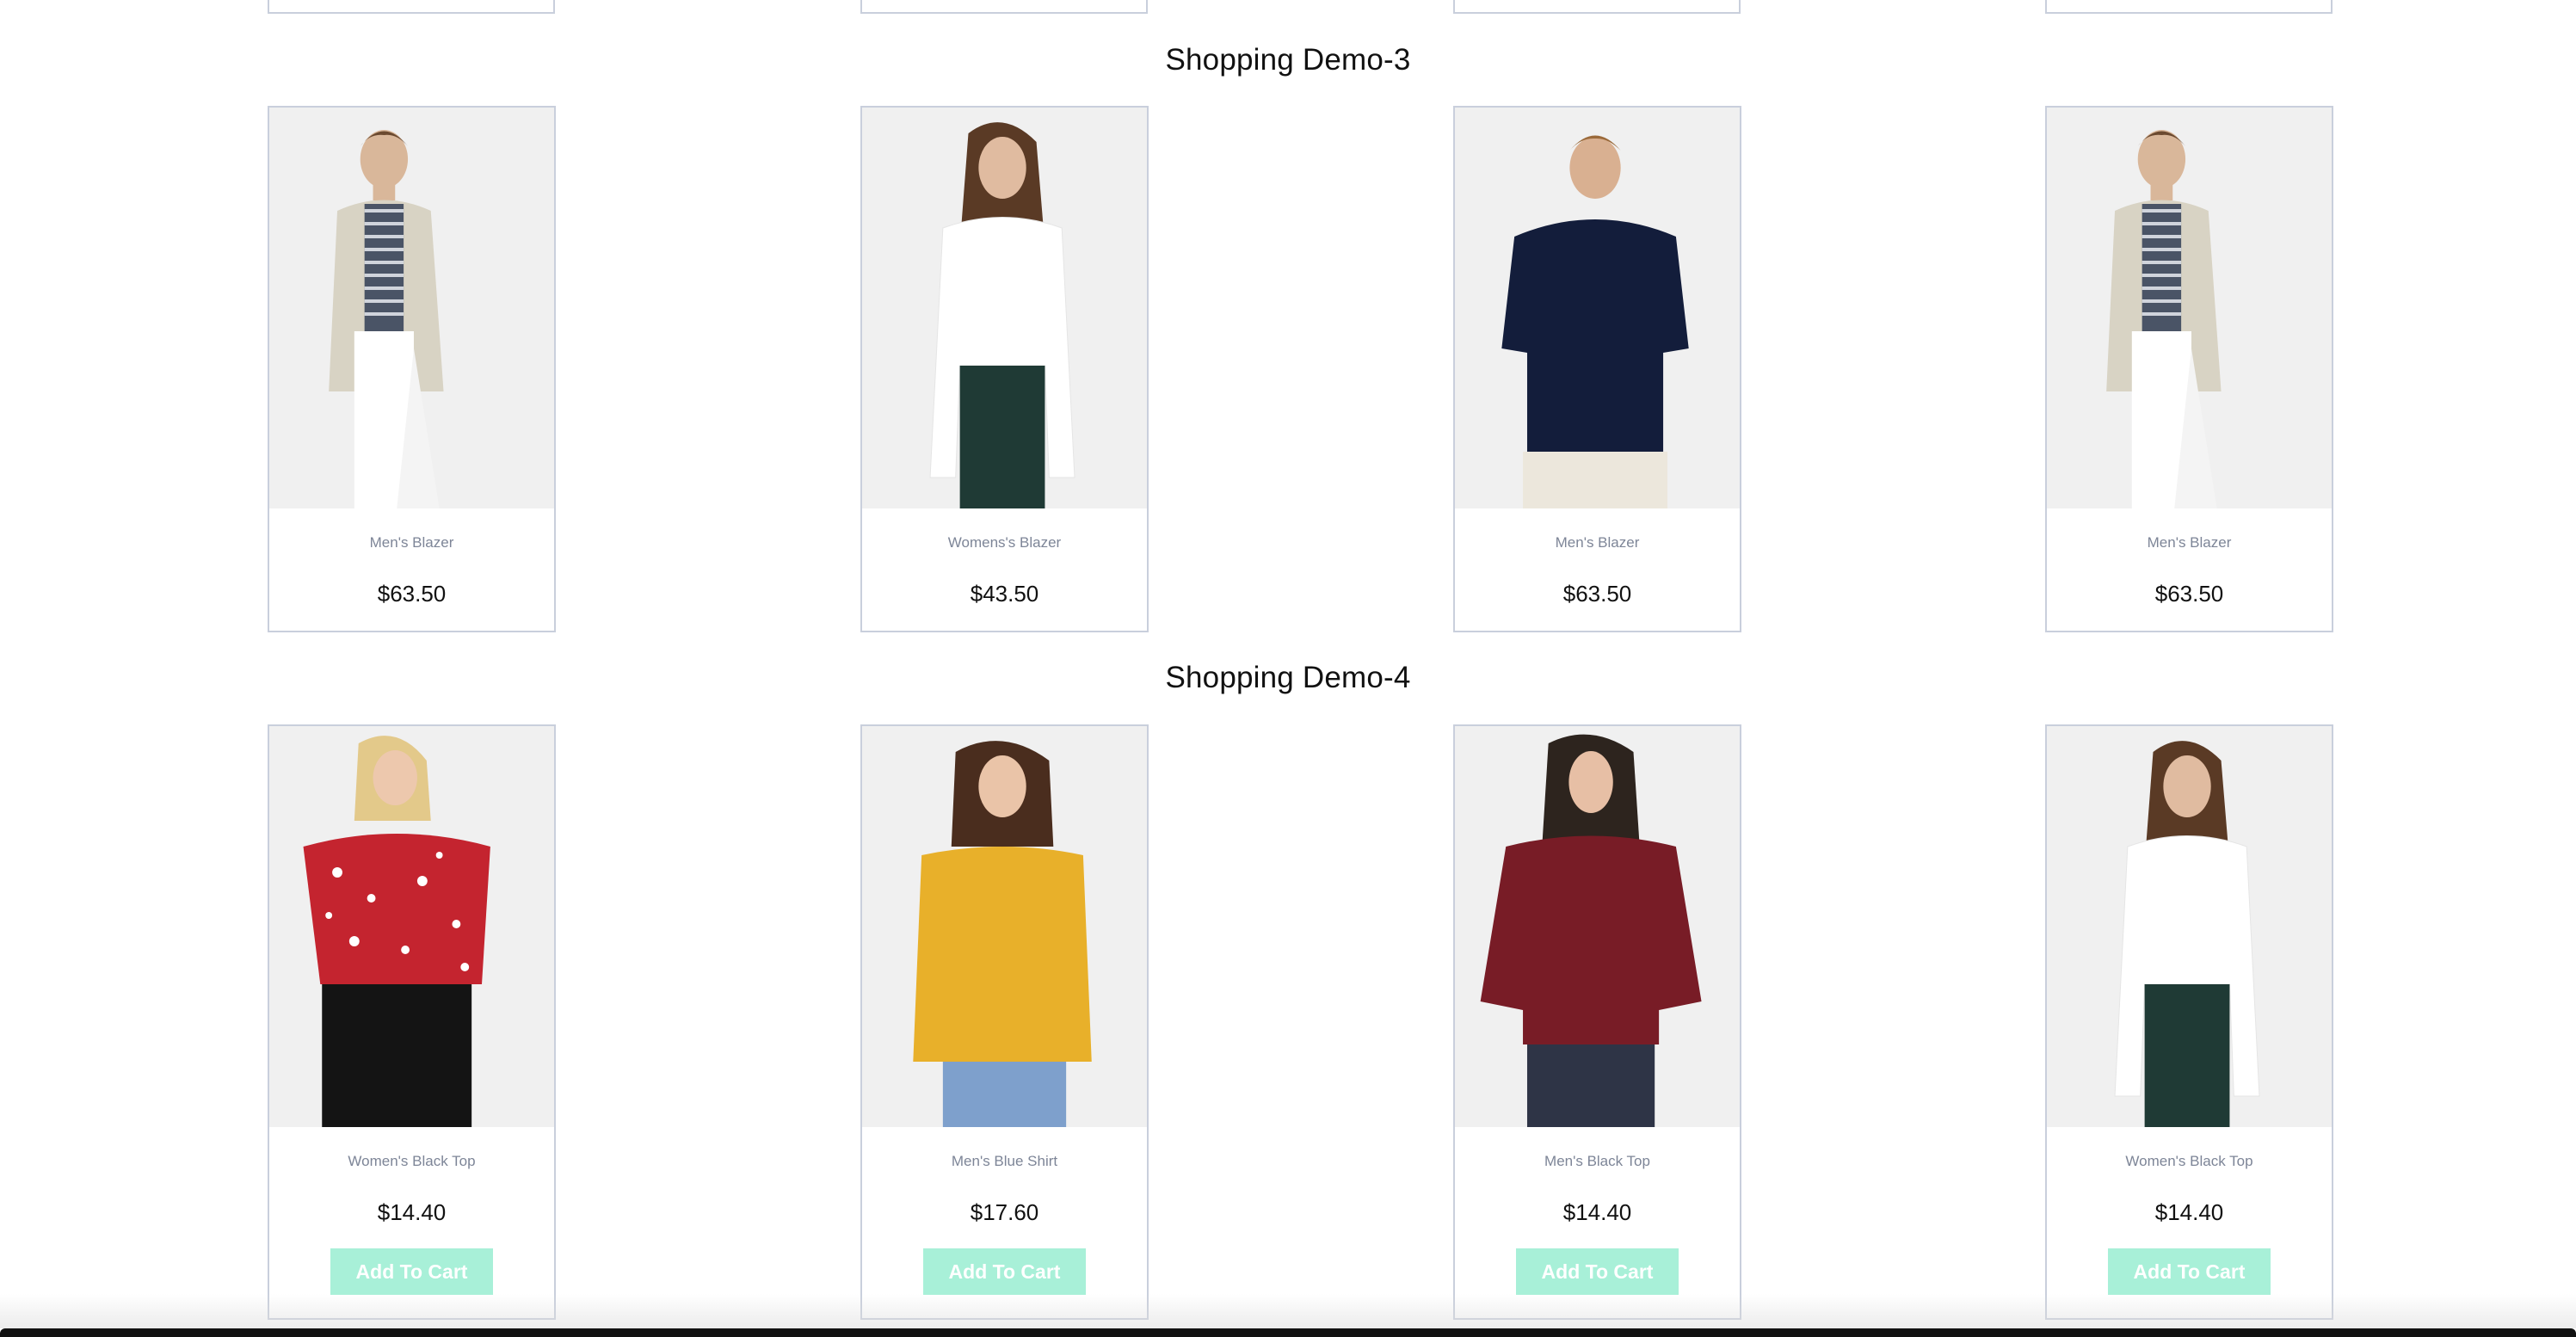  What do you see at coordinates (1288, 60) in the screenshot?
I see `section-title: Shopping Demo-3` at bounding box center [1288, 60].